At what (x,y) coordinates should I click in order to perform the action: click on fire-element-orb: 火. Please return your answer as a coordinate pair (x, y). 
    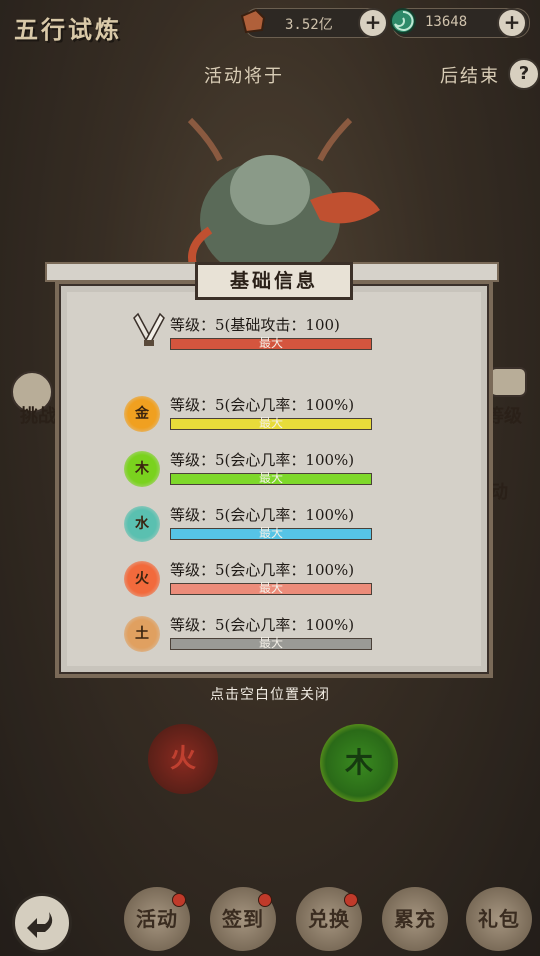
    Looking at the image, I should click on (183, 759).